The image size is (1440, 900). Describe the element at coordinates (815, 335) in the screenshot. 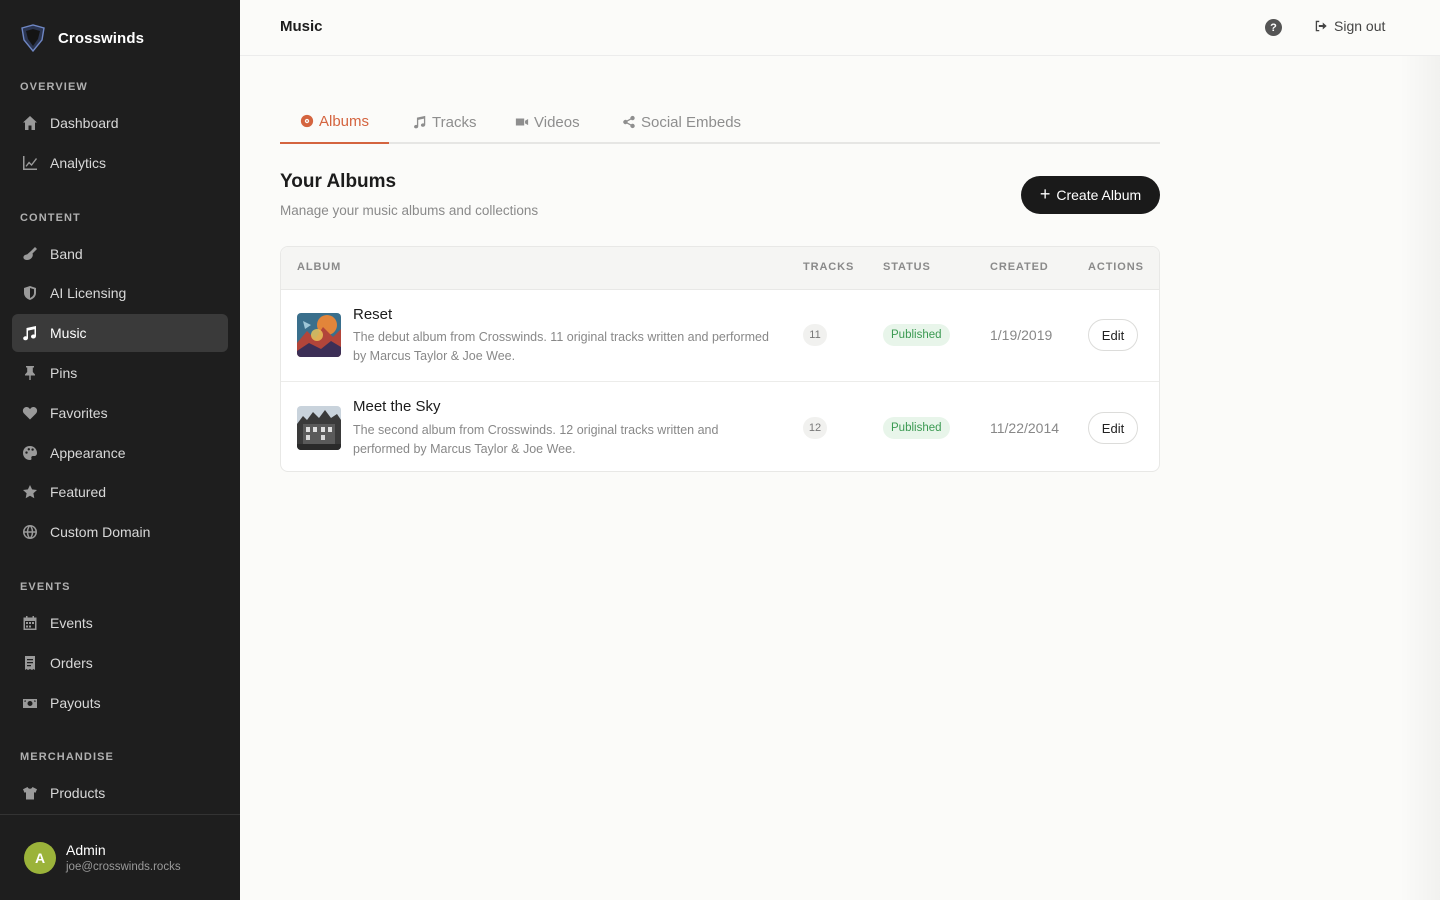

I see `tracks-count-badge: 11` at that location.